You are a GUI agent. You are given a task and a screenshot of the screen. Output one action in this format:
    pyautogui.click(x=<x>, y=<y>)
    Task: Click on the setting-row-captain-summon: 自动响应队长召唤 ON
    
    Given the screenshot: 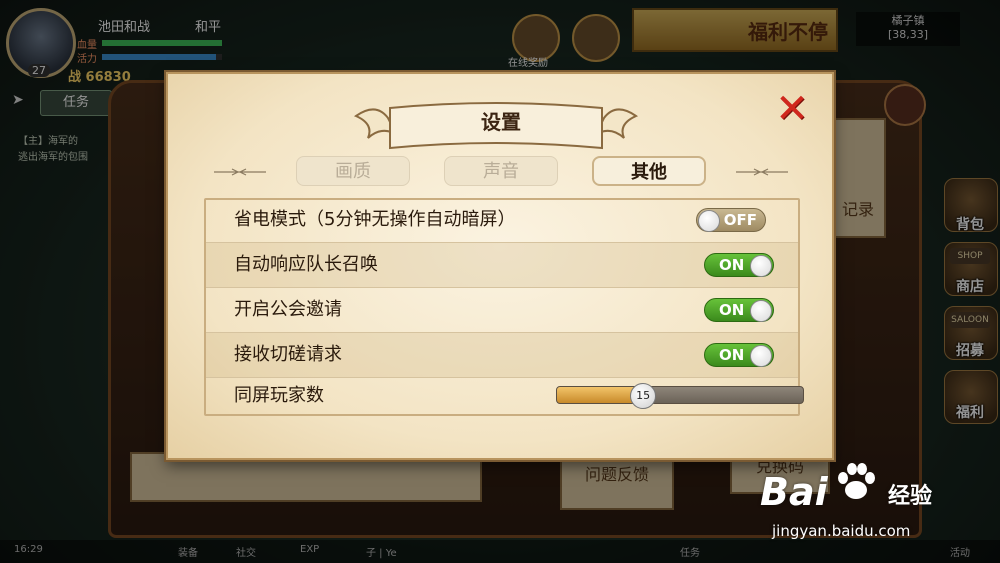 What is the action you would take?
    pyautogui.click(x=502, y=265)
    